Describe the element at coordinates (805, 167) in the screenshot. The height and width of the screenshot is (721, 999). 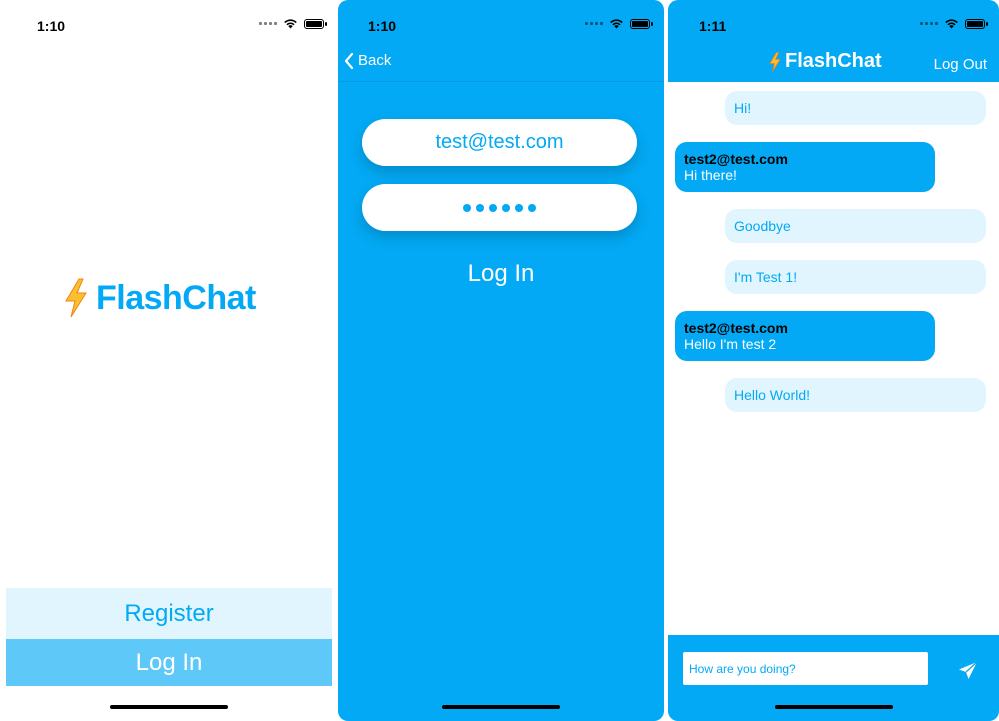
I see `message-bubble-other: test2@test.com Hi there!` at that location.